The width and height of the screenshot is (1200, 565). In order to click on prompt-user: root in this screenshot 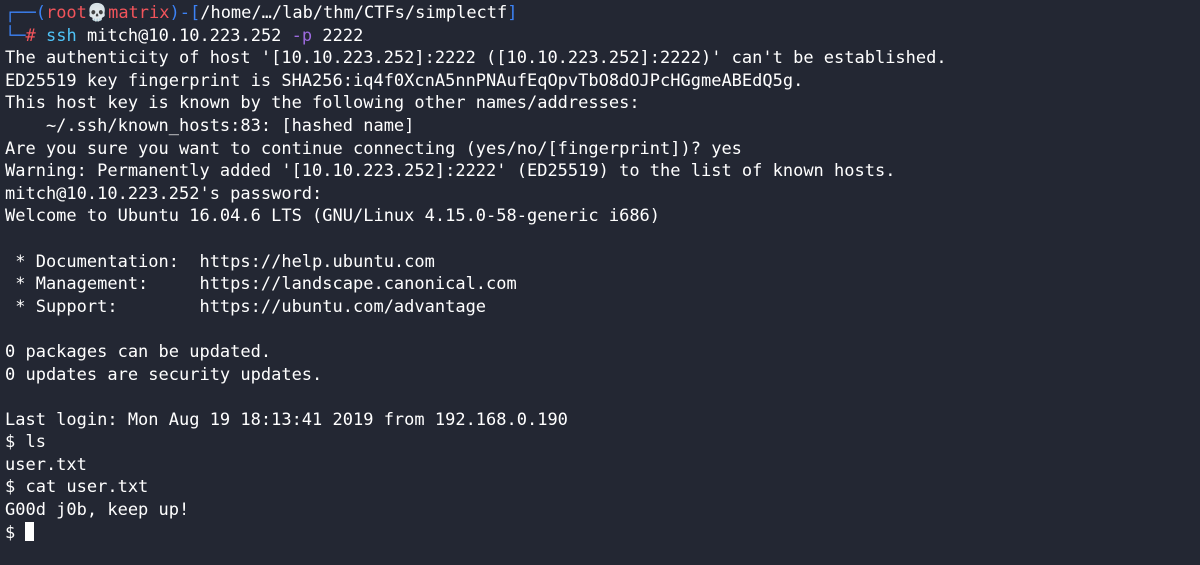, I will do `click(66, 13)`.